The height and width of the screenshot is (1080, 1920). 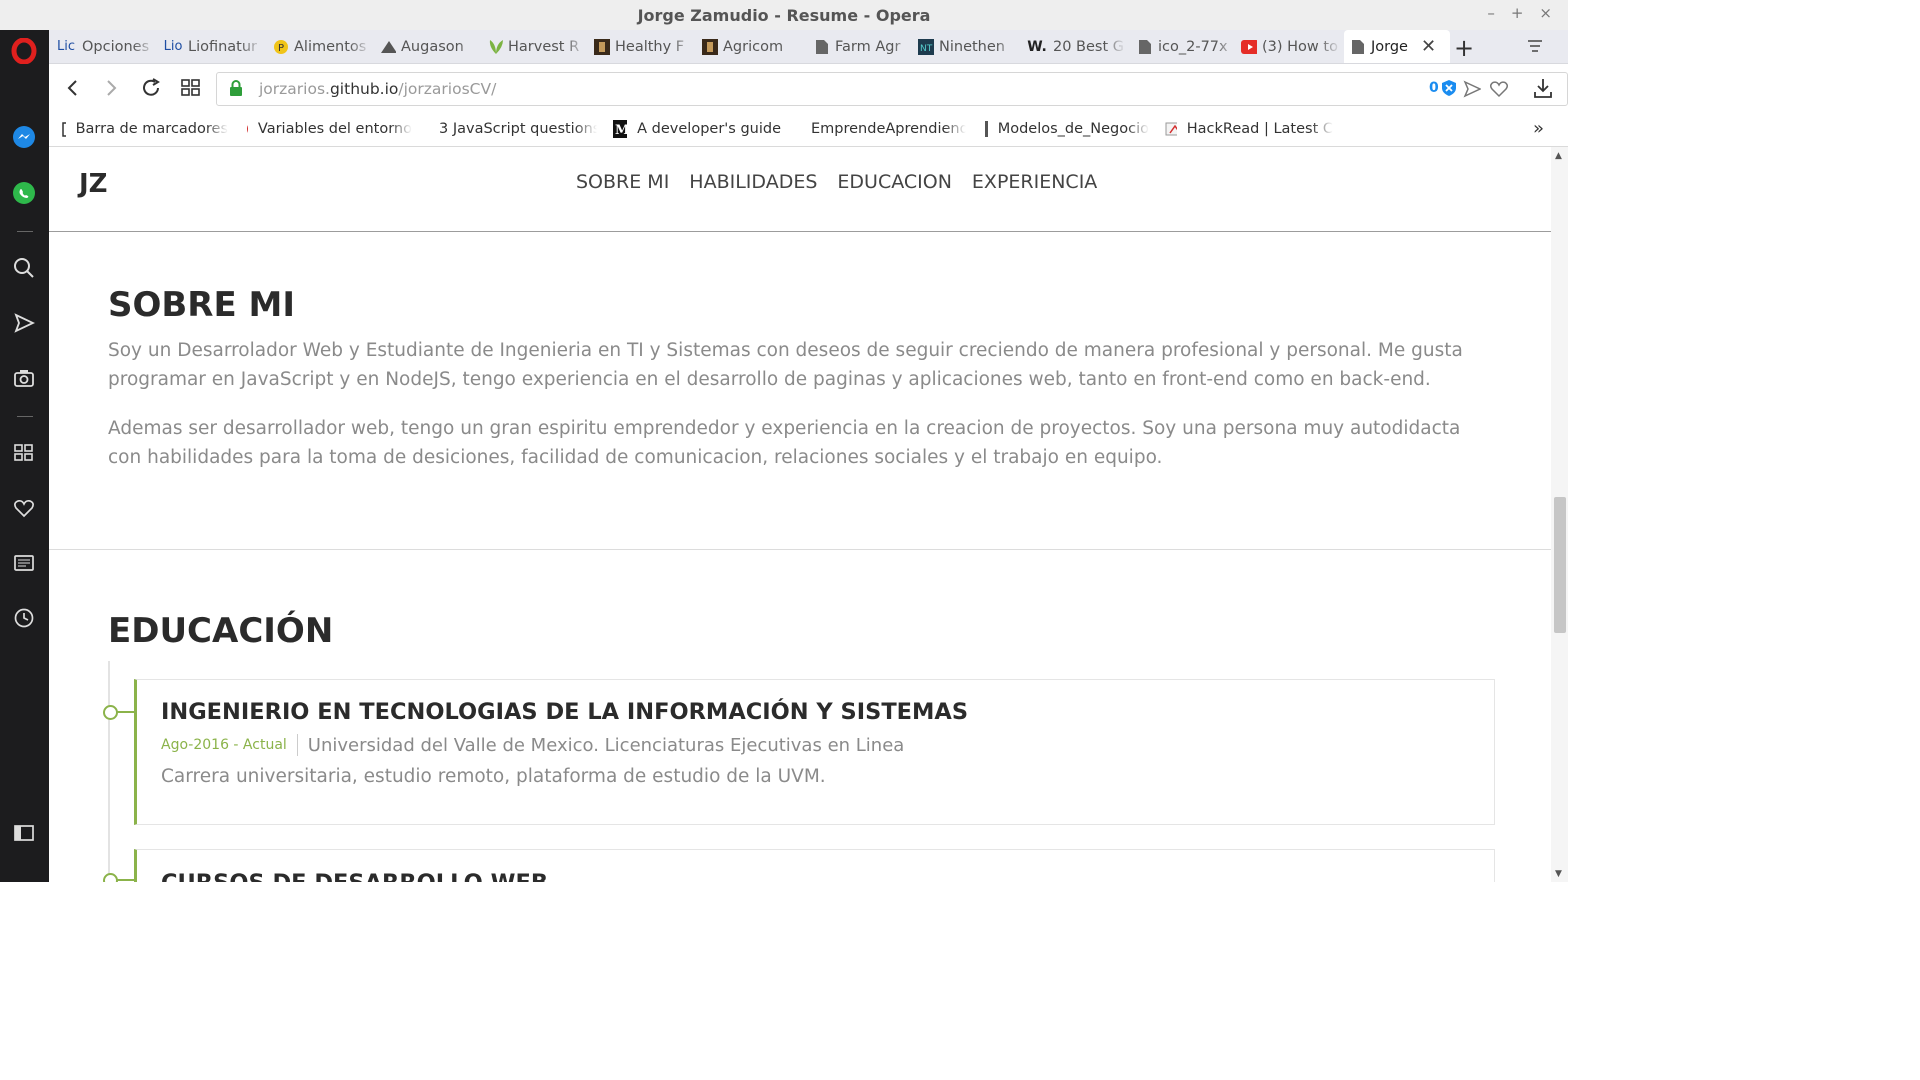 What do you see at coordinates (644, 46) in the screenshot?
I see `tab-healthy: Healthy F` at bounding box center [644, 46].